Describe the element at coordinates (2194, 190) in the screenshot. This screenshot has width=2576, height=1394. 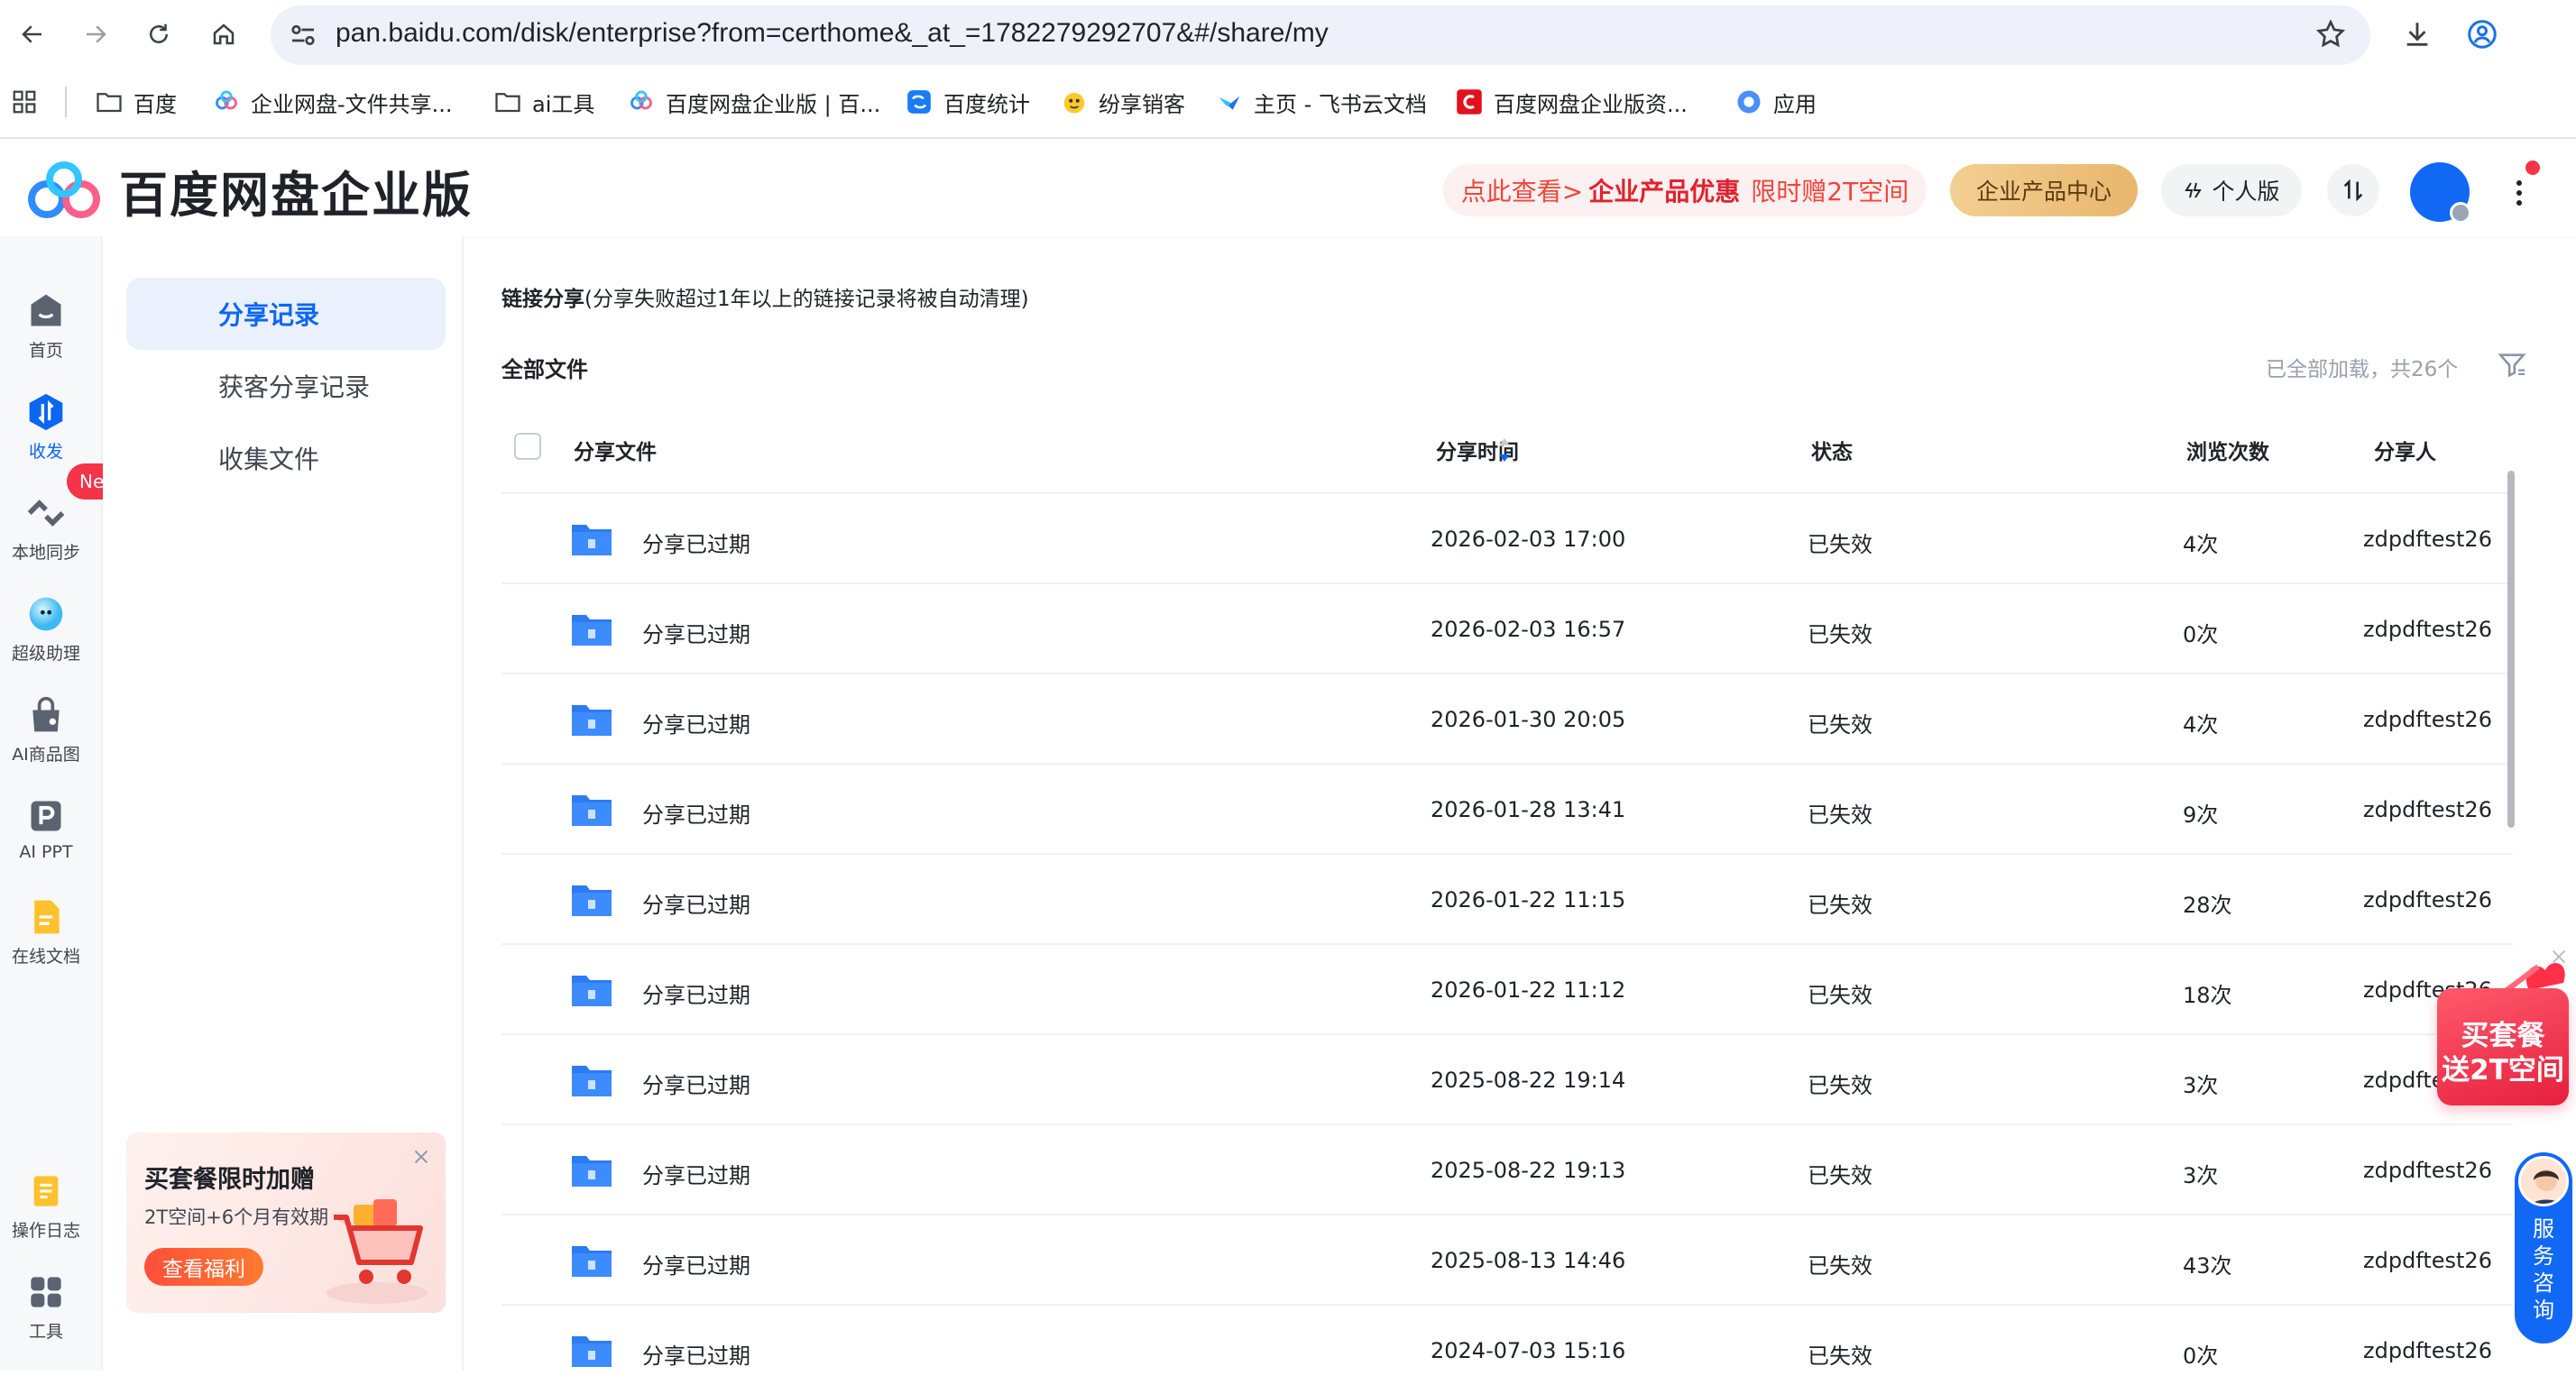
I see `switch-icon` at that location.